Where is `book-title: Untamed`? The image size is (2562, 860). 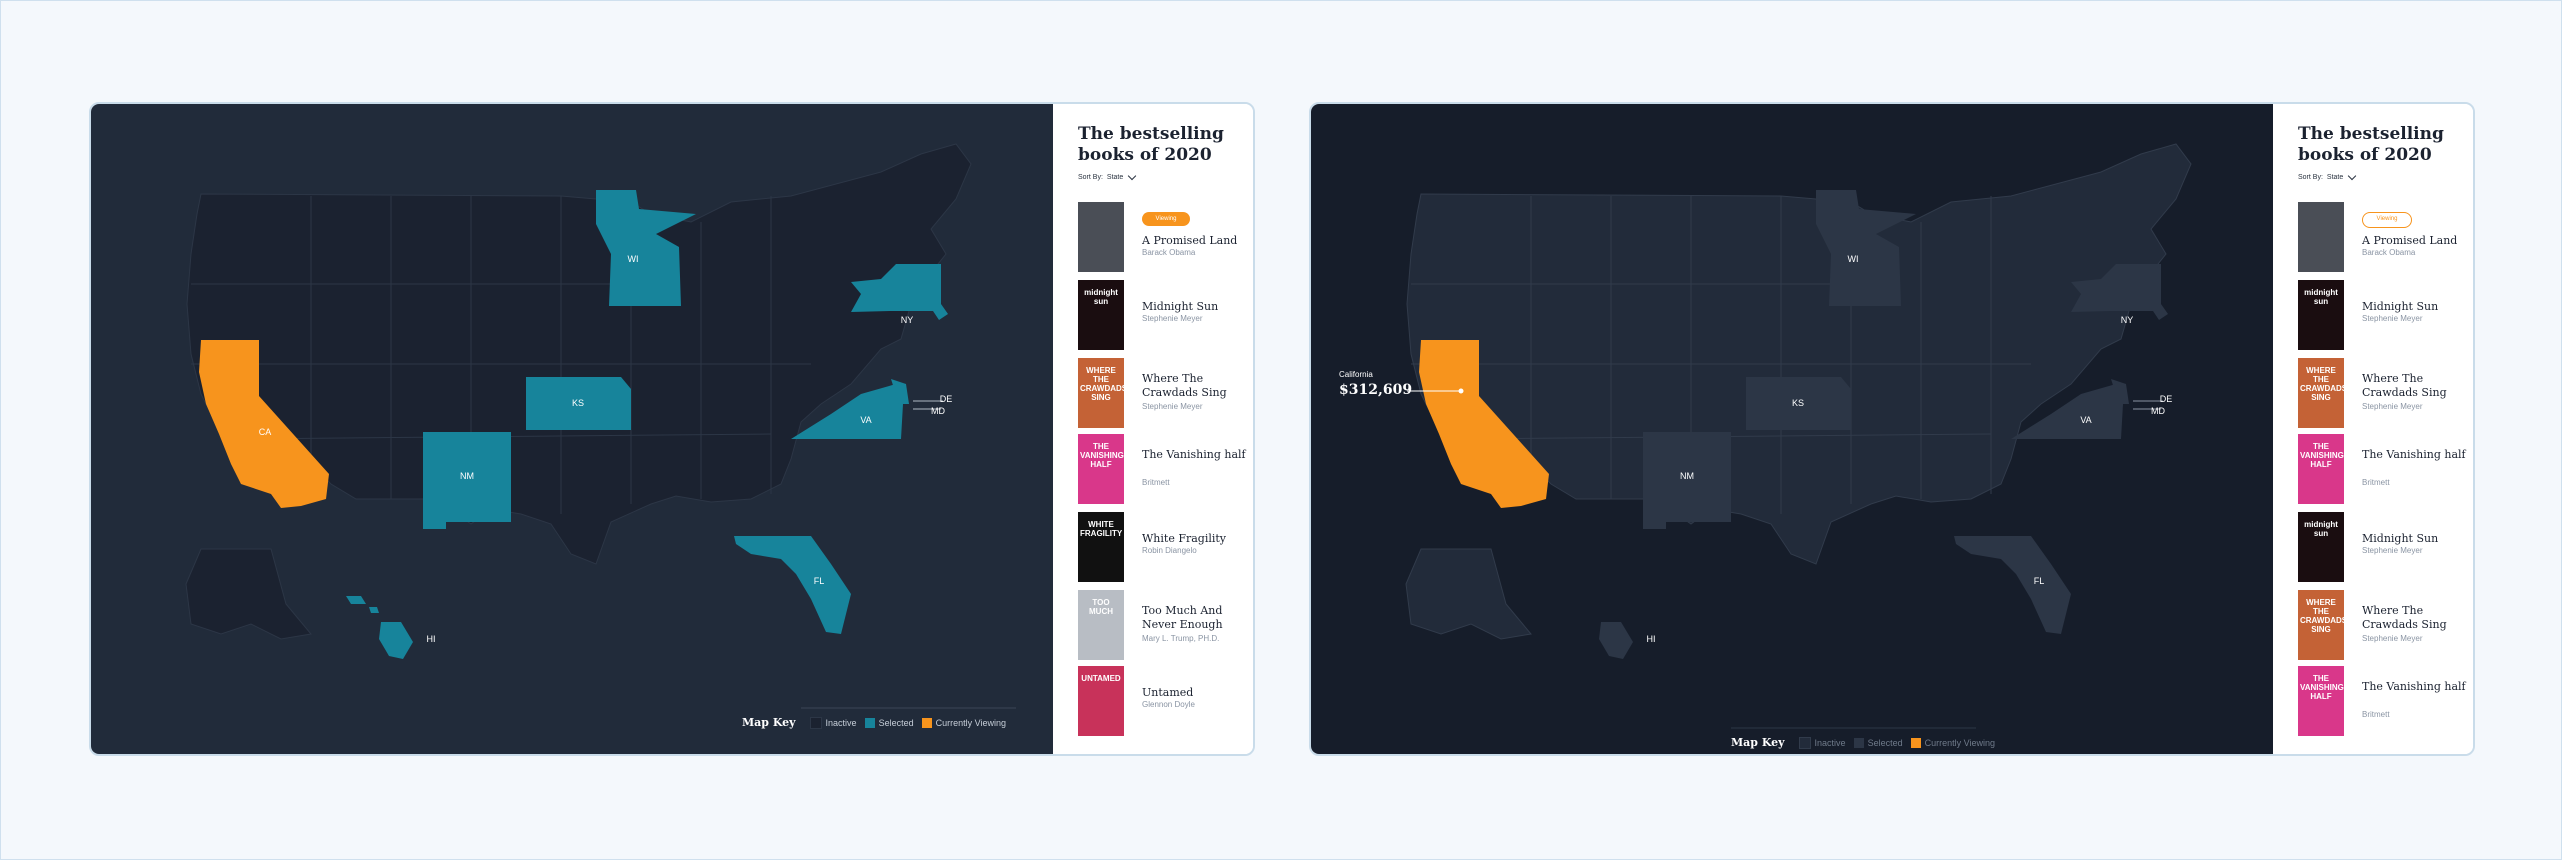
book-title: Untamed is located at coordinates (1168, 692).